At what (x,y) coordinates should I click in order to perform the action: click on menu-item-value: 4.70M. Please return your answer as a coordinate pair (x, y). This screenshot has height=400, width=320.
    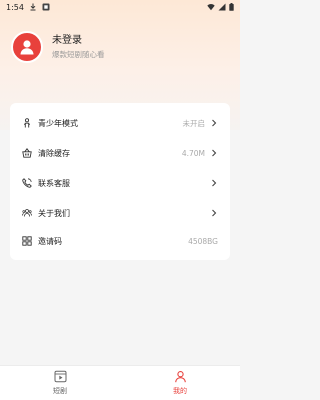
    Looking at the image, I should click on (193, 153).